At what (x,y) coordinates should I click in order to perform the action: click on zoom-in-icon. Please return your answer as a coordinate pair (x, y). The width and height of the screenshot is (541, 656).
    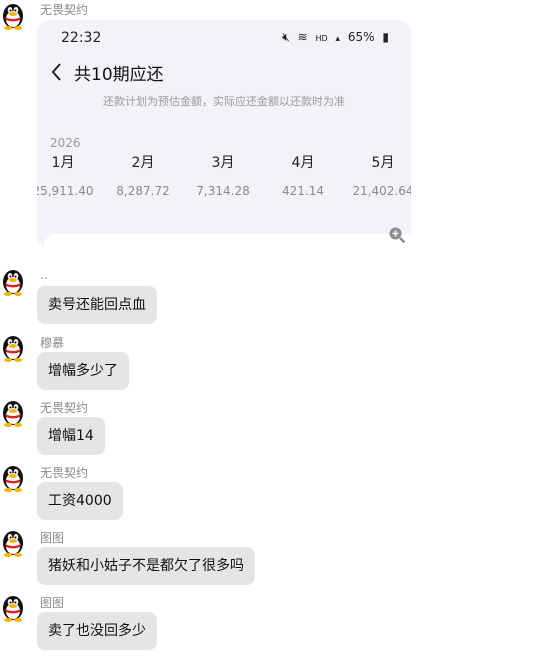
    Looking at the image, I should click on (397, 235).